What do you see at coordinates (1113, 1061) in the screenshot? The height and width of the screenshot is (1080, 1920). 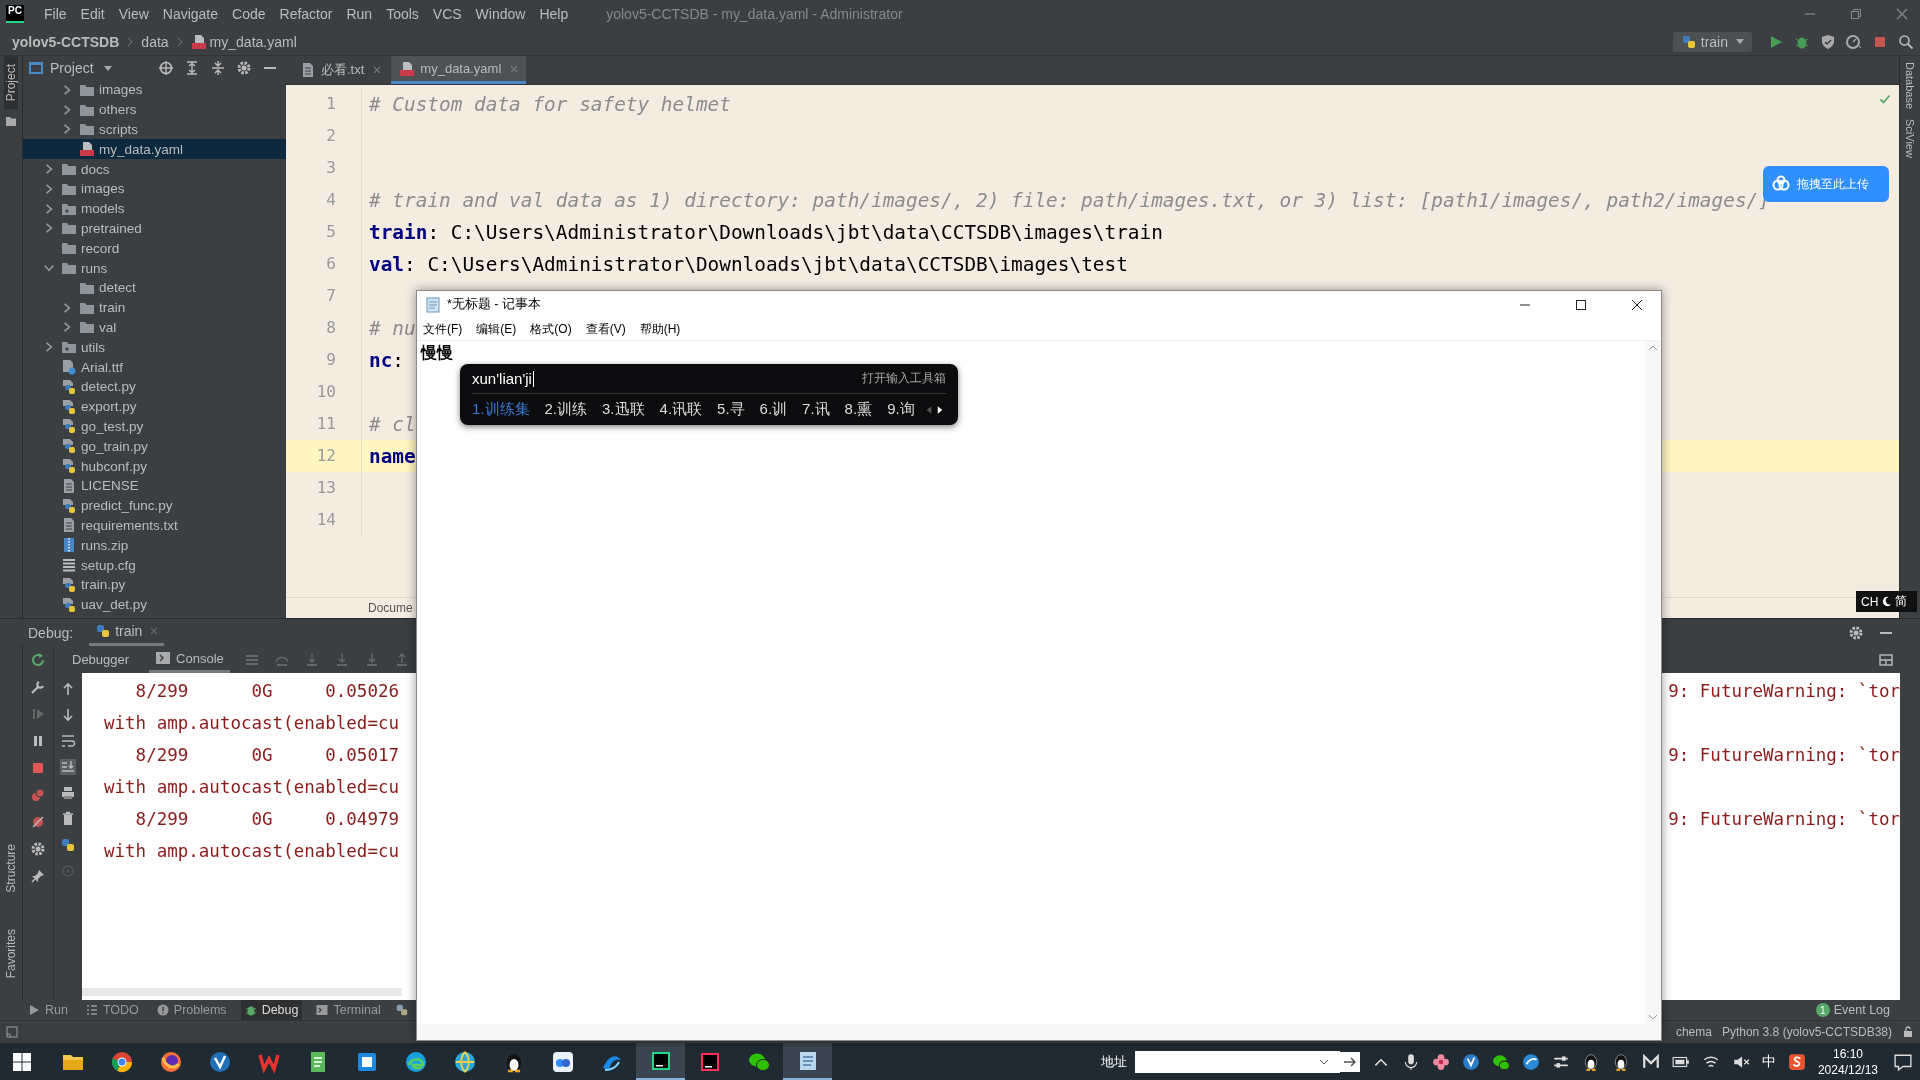 I see `address-label: 地址` at bounding box center [1113, 1061].